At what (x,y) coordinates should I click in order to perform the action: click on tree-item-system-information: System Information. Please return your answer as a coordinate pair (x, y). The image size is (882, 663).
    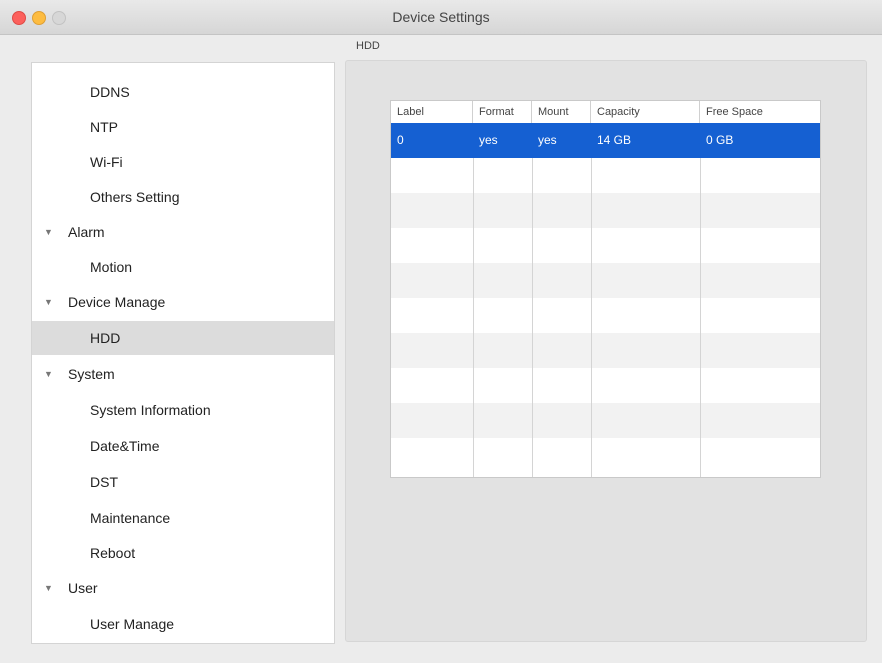
    Looking at the image, I should click on (183, 410).